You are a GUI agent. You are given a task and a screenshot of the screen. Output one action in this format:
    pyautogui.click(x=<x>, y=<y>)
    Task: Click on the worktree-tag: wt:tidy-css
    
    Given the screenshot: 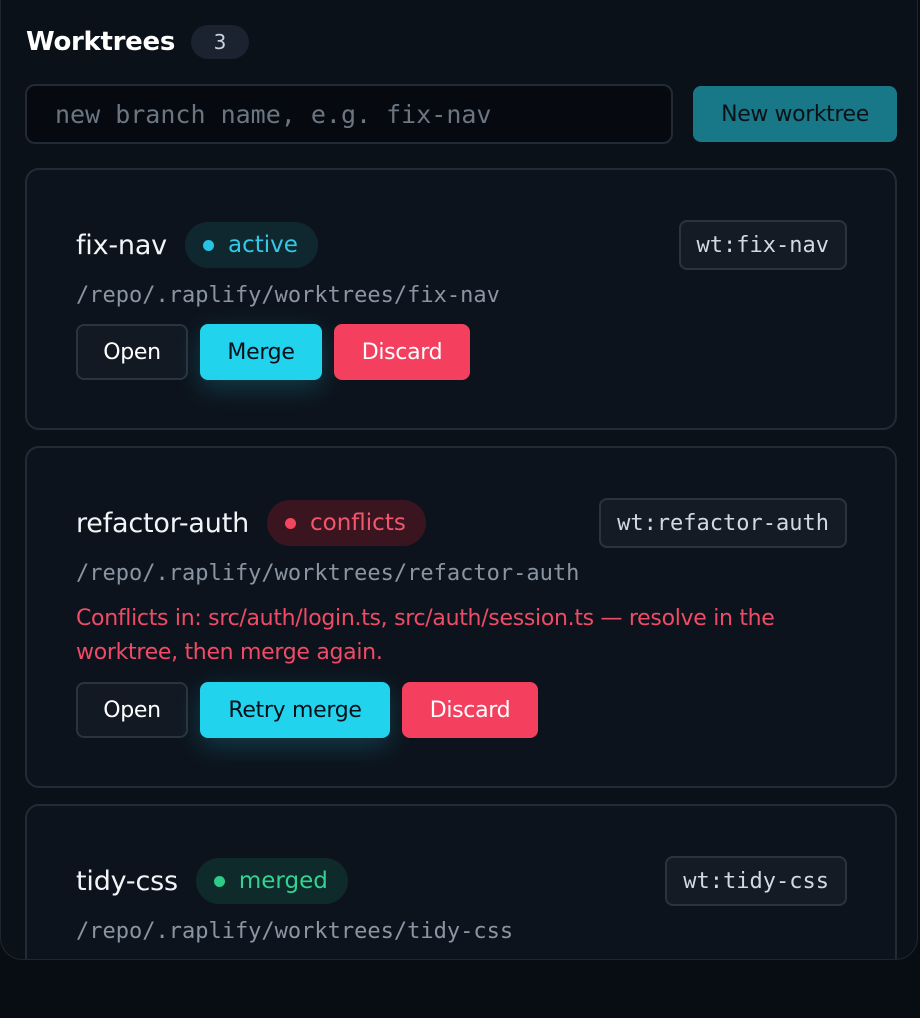 What is the action you would take?
    pyautogui.click(x=756, y=881)
    